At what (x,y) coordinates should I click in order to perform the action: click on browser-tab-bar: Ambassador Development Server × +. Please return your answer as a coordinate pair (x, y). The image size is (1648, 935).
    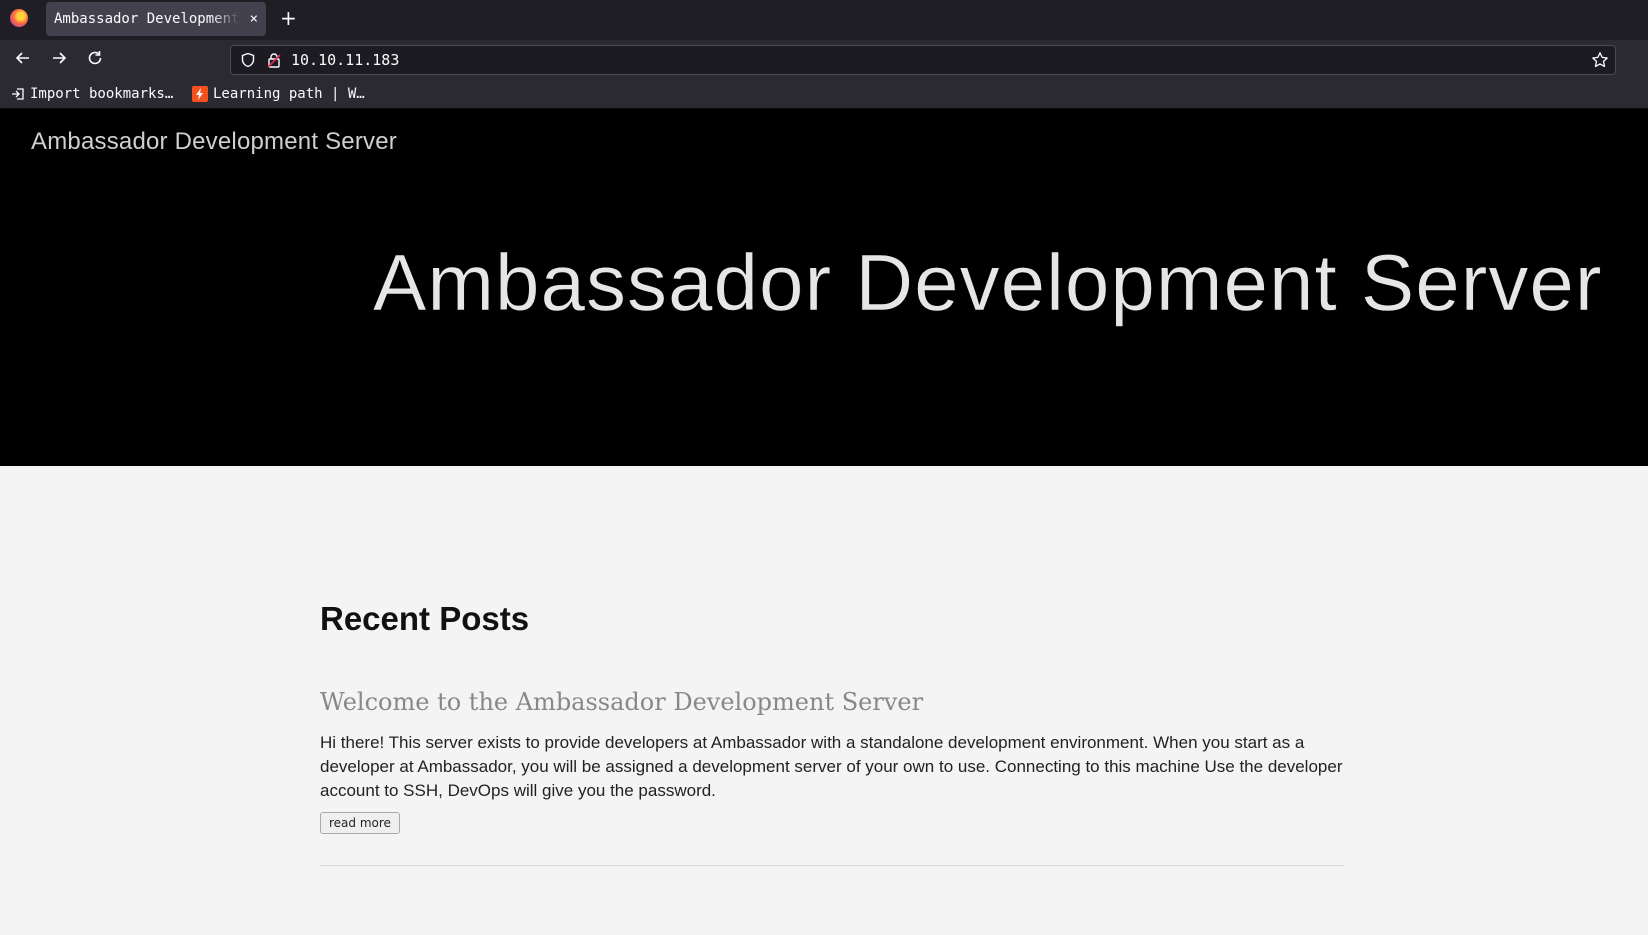
    Looking at the image, I should click on (824, 20).